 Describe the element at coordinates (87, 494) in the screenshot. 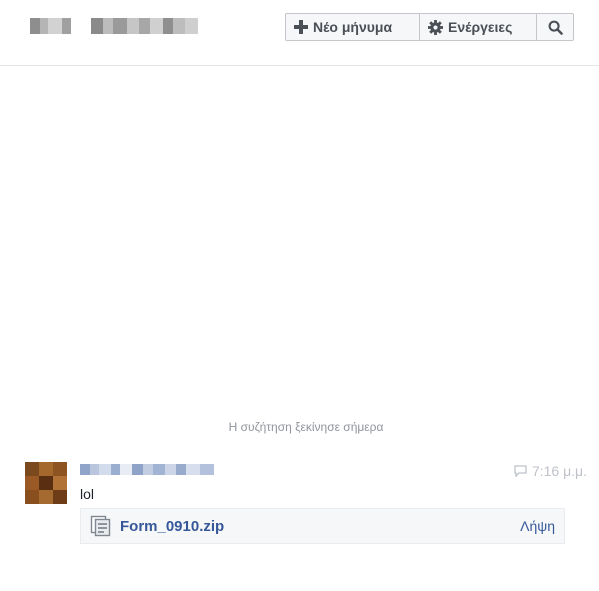

I see `message-text: lol` at that location.